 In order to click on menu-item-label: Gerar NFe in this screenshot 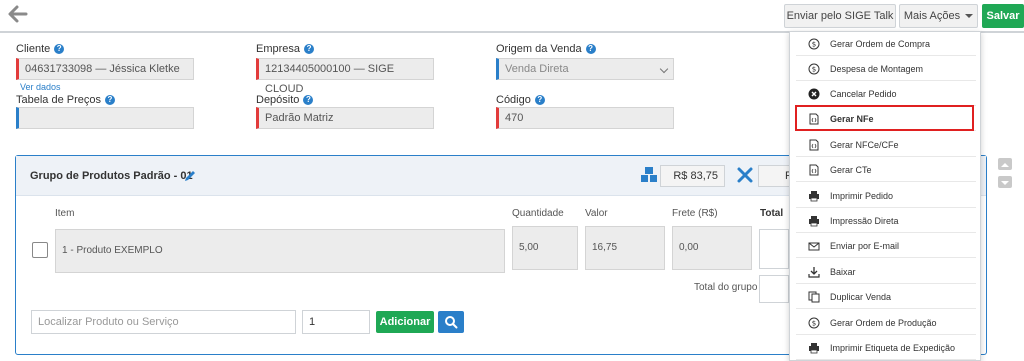, I will do `click(852, 118)`.